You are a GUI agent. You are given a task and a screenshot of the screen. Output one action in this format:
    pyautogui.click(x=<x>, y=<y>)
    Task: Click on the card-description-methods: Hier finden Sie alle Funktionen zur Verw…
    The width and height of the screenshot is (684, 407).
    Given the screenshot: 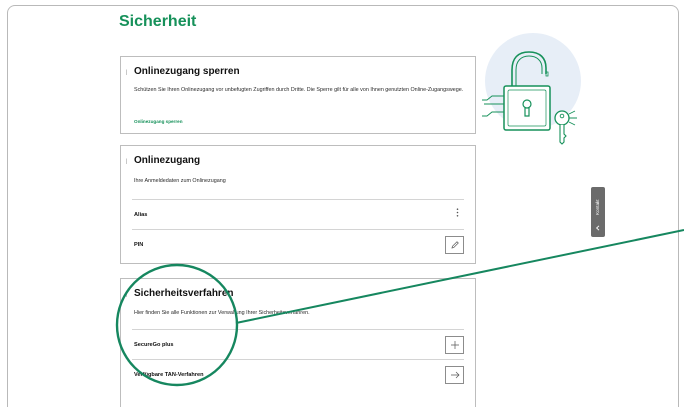 What is the action you would take?
    pyautogui.click(x=222, y=313)
    